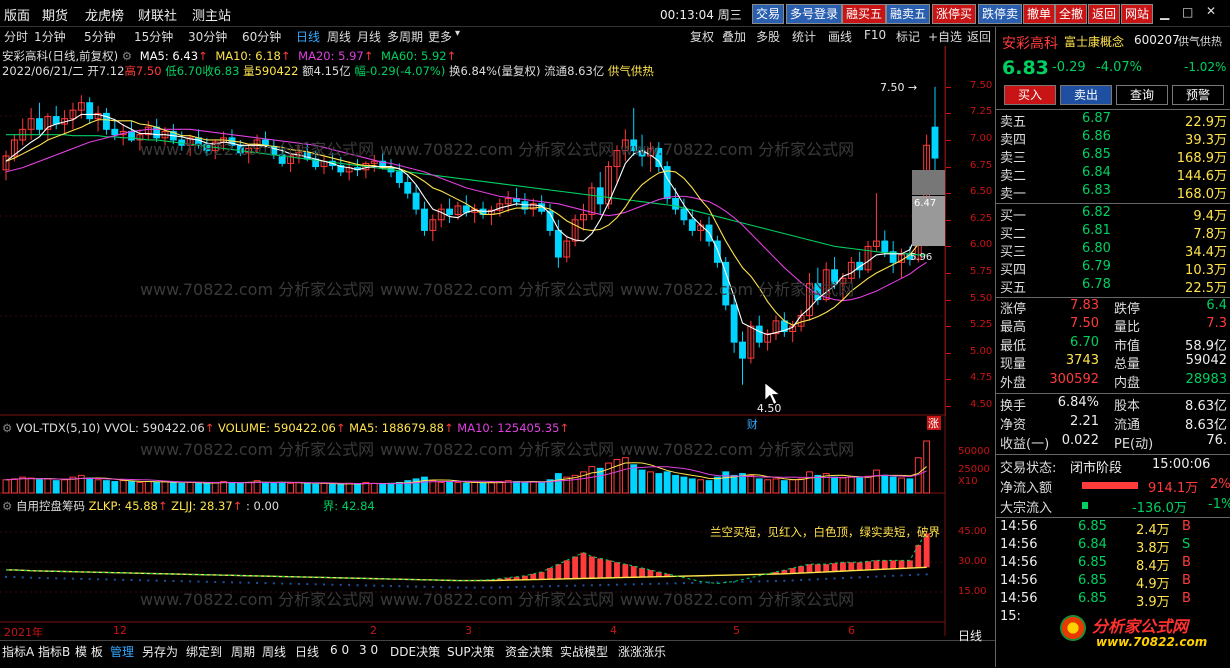 This screenshot has width=1230, height=668. Describe the element at coordinates (1113, 268) in the screenshot. I see `bid-row: 买四 6.79 10.3万` at that location.